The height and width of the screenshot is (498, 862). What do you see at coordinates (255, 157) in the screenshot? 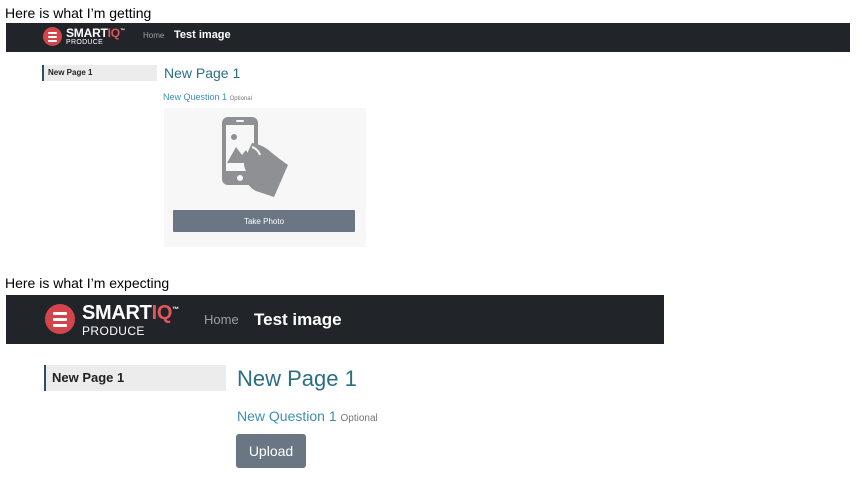
I see `hand-holding-phone-icon` at bounding box center [255, 157].